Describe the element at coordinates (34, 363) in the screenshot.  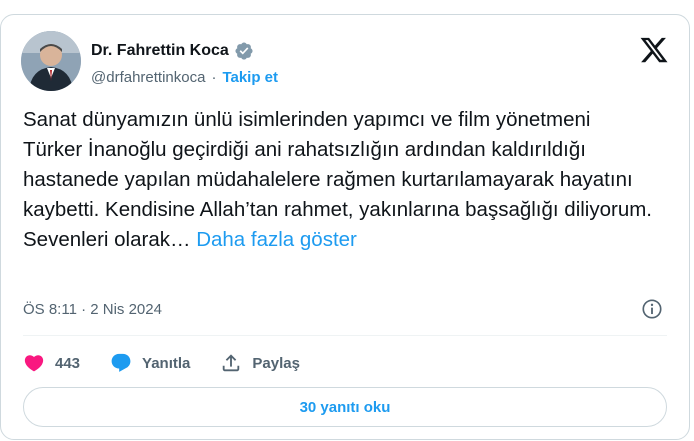
I see `heart-icon` at that location.